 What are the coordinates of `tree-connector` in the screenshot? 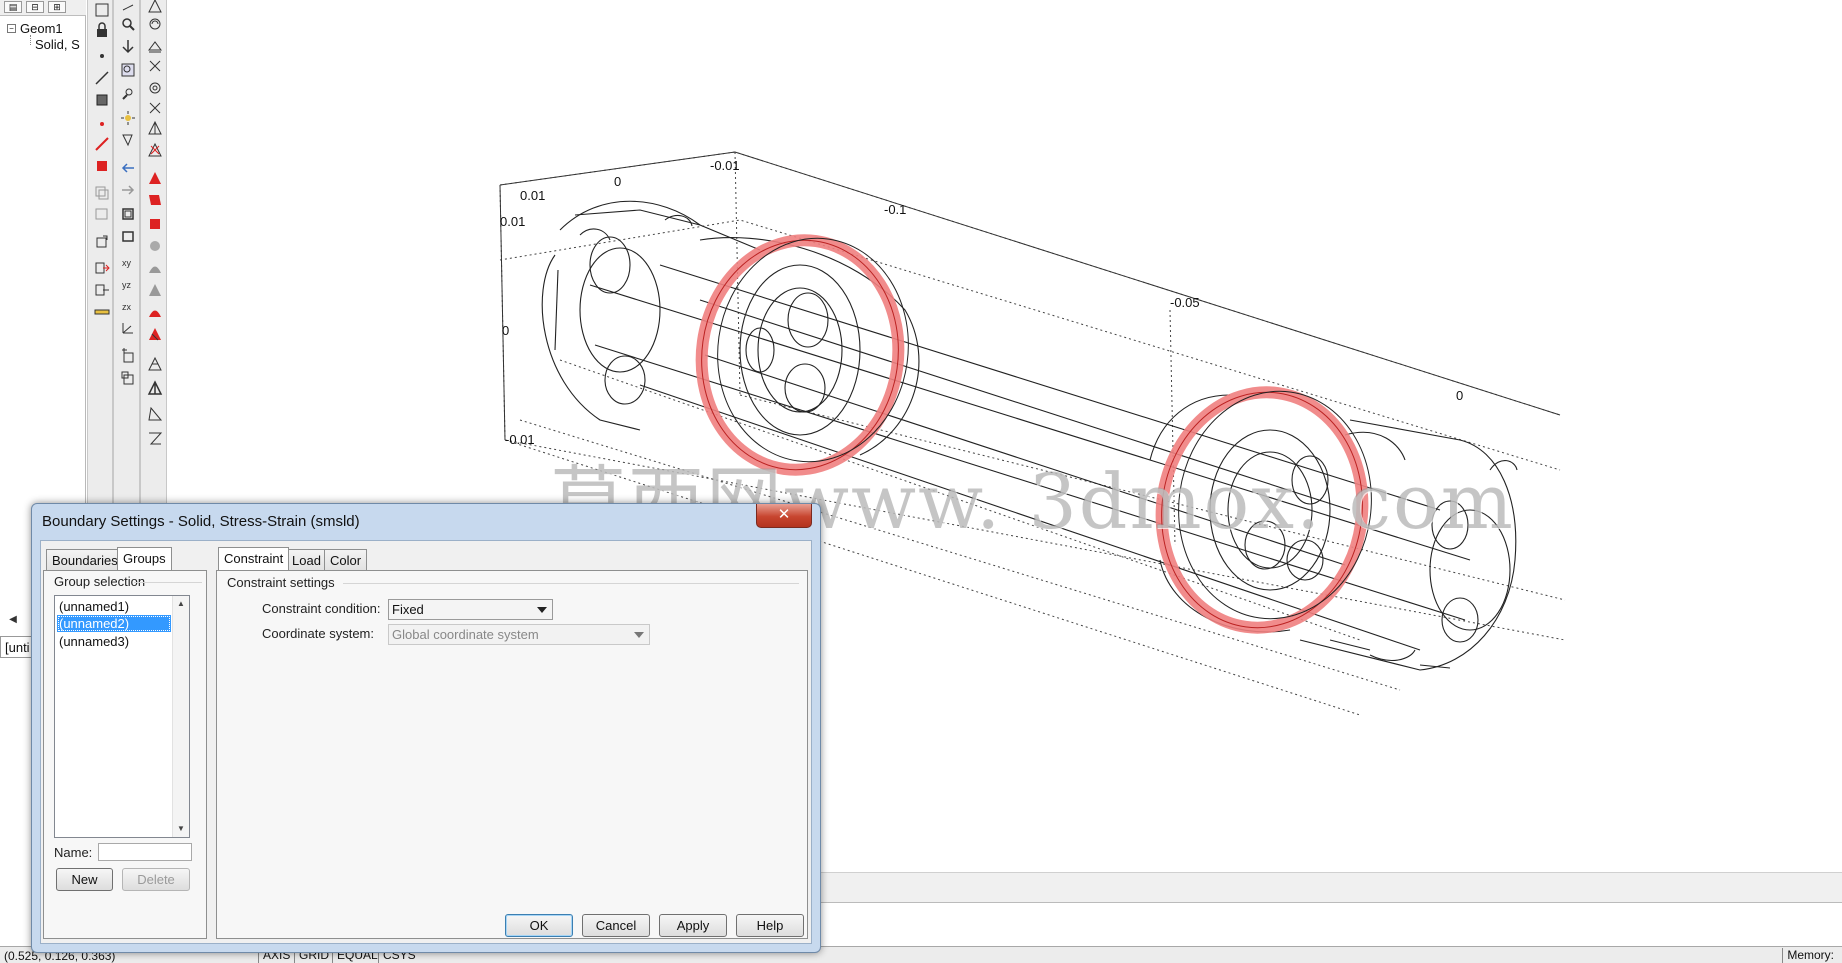 It's located at (30, 40).